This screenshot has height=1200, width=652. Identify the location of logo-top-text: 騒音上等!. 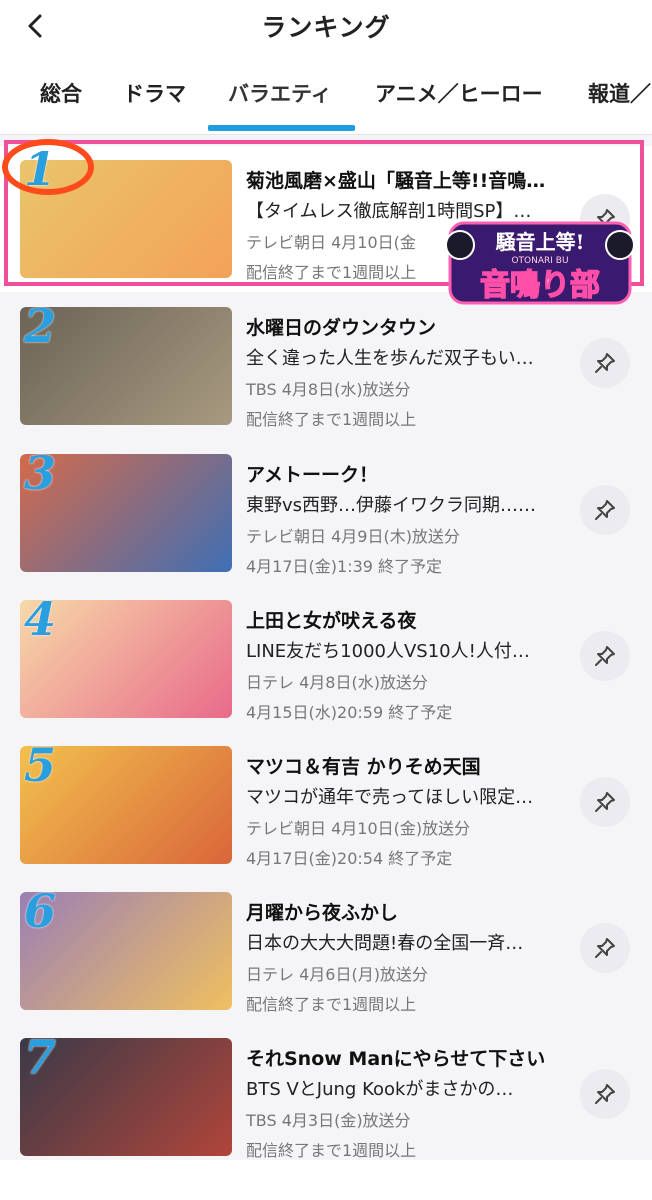
(540, 242).